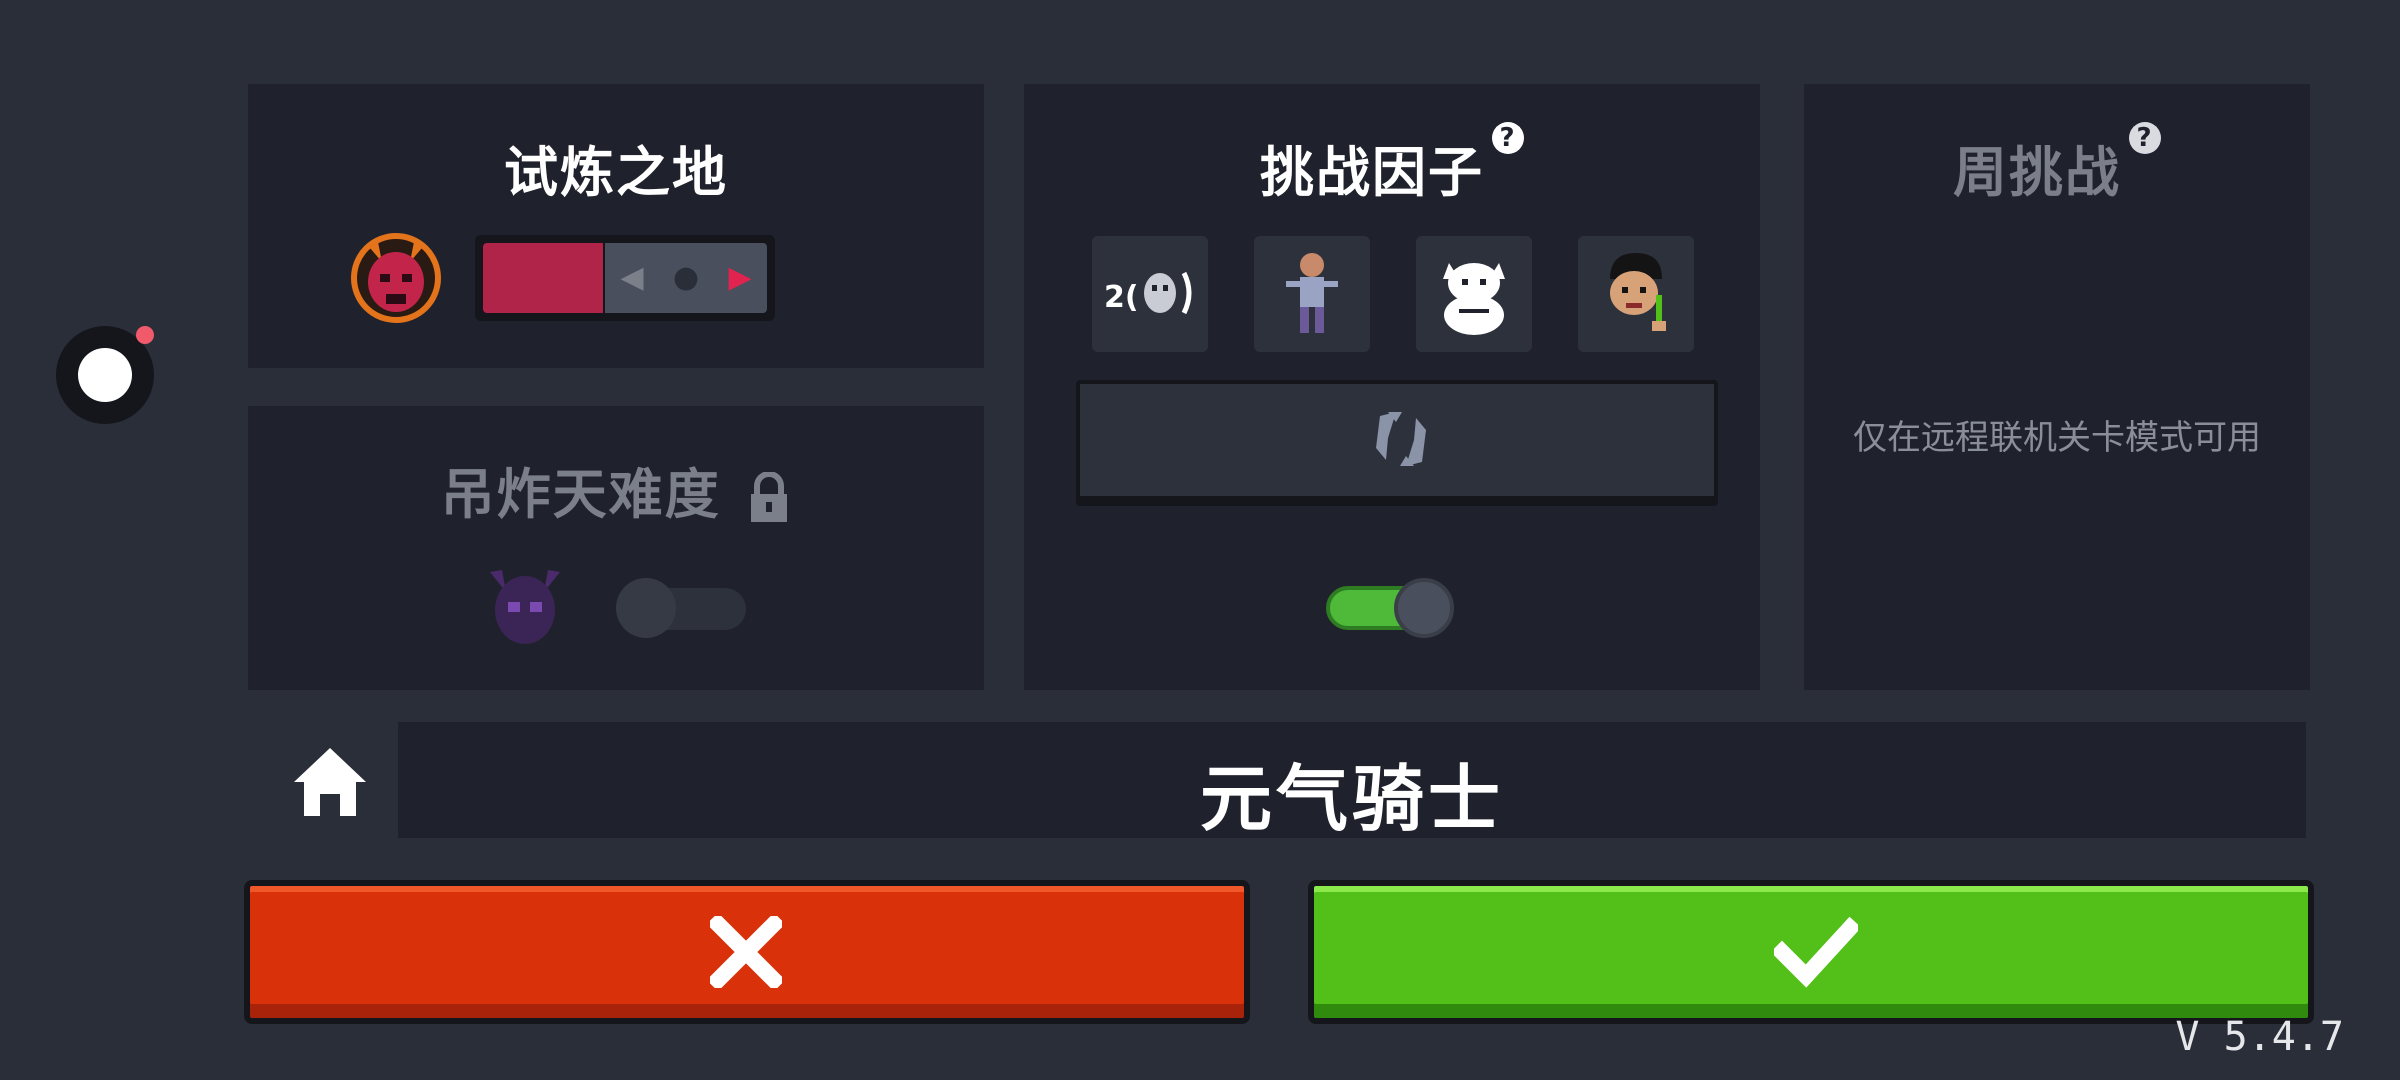 Image resolution: width=2400 pixels, height=1080 pixels. I want to click on weekly-title-text: 周挑战, so click(2037, 172).